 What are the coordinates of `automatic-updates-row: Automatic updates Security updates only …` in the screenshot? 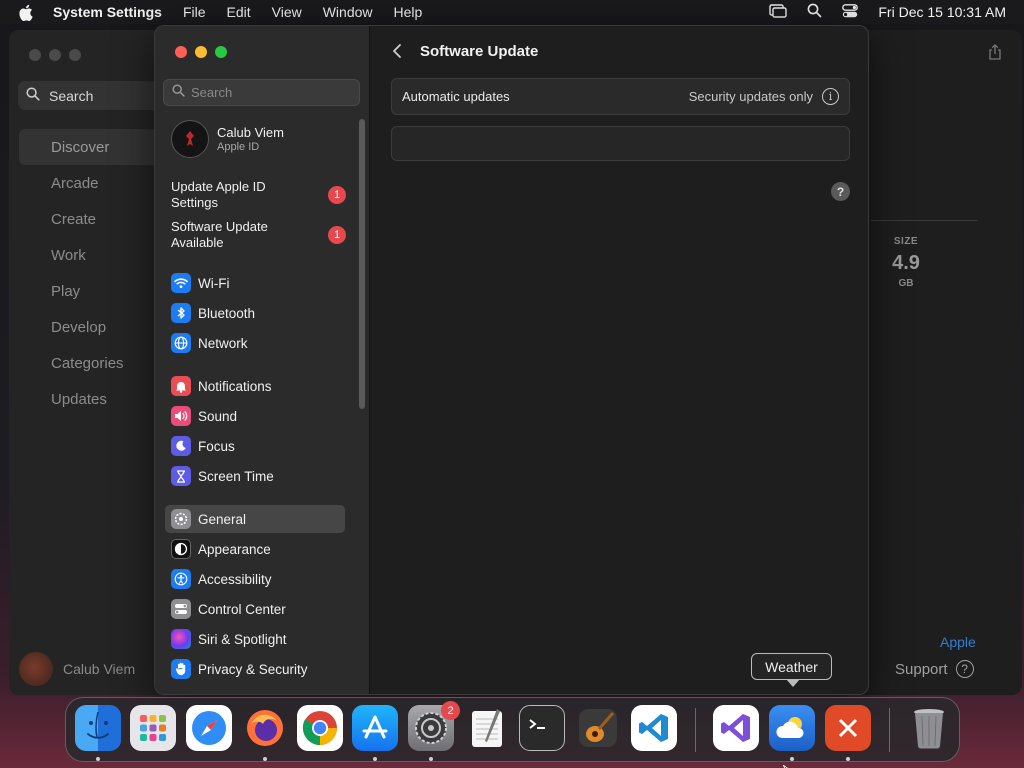 It's located at (620, 96).